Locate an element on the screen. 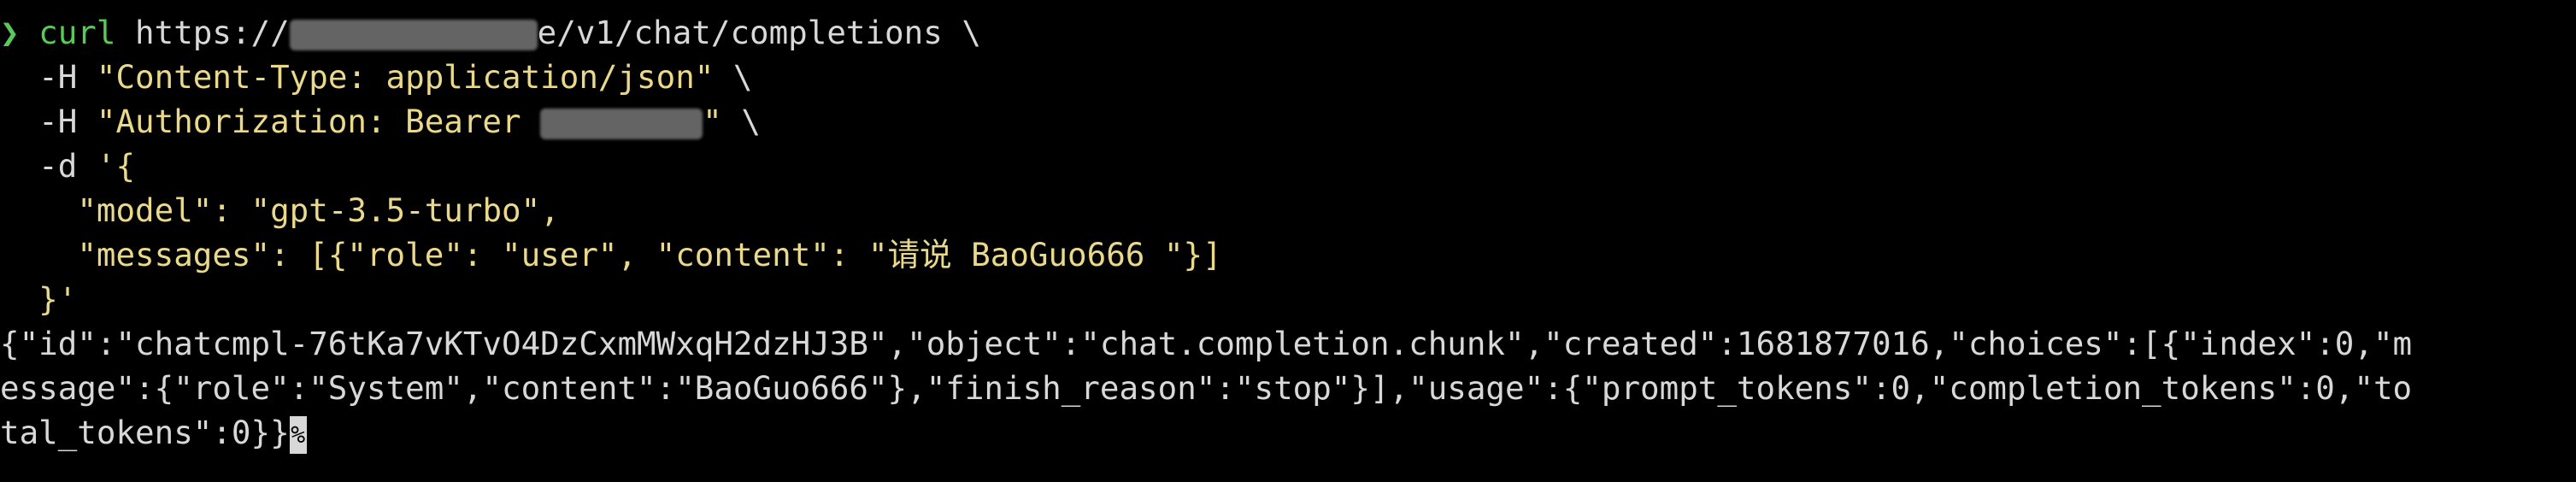  messages-close: }] is located at coordinates (1202, 254).